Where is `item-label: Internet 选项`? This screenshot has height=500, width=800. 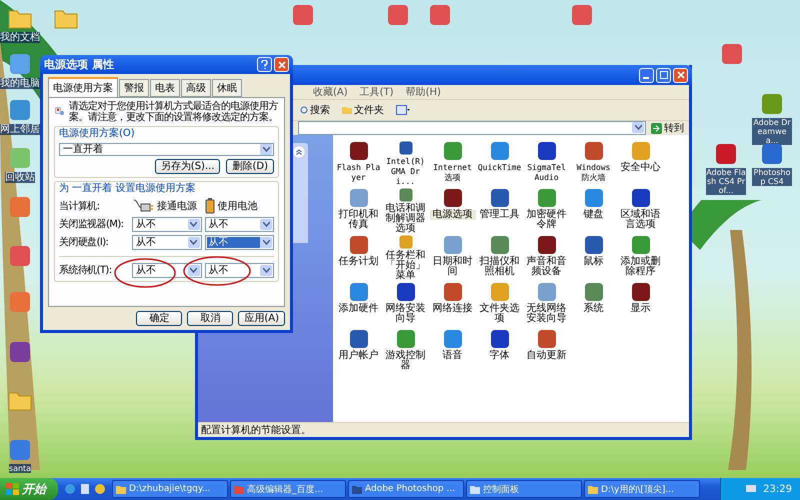
item-label: Internet 选项 is located at coordinates (453, 173).